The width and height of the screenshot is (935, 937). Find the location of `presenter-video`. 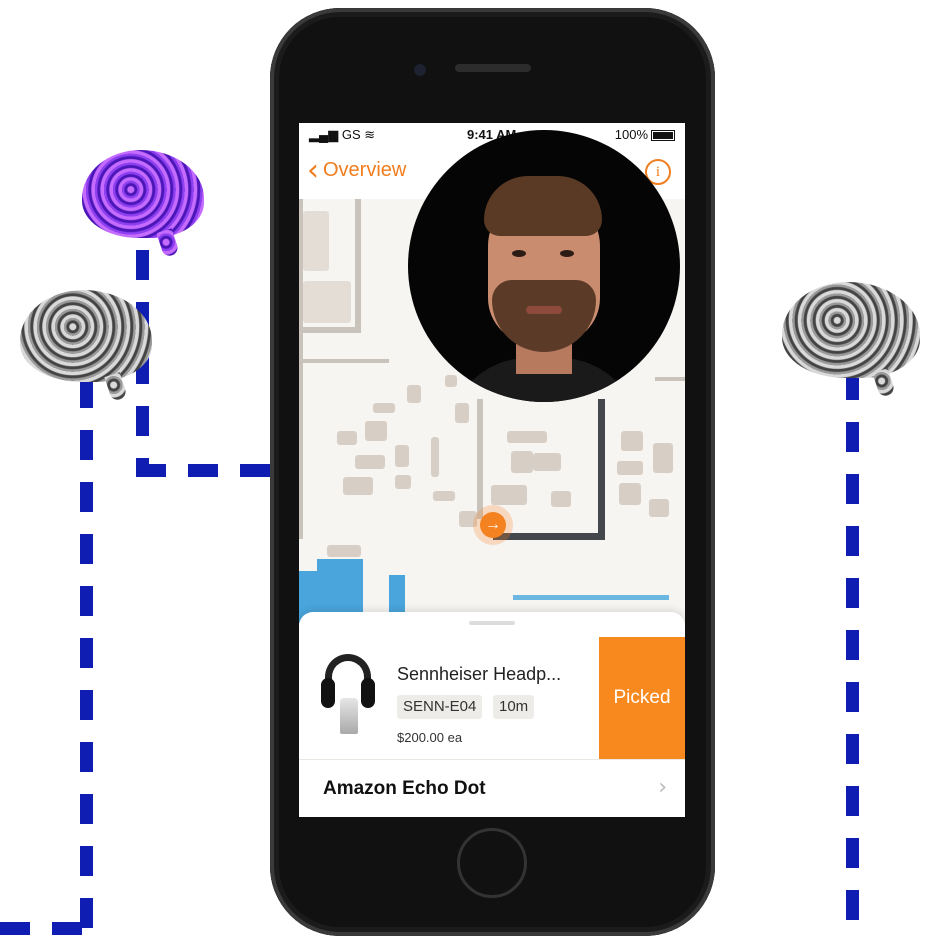

presenter-video is located at coordinates (544, 266).